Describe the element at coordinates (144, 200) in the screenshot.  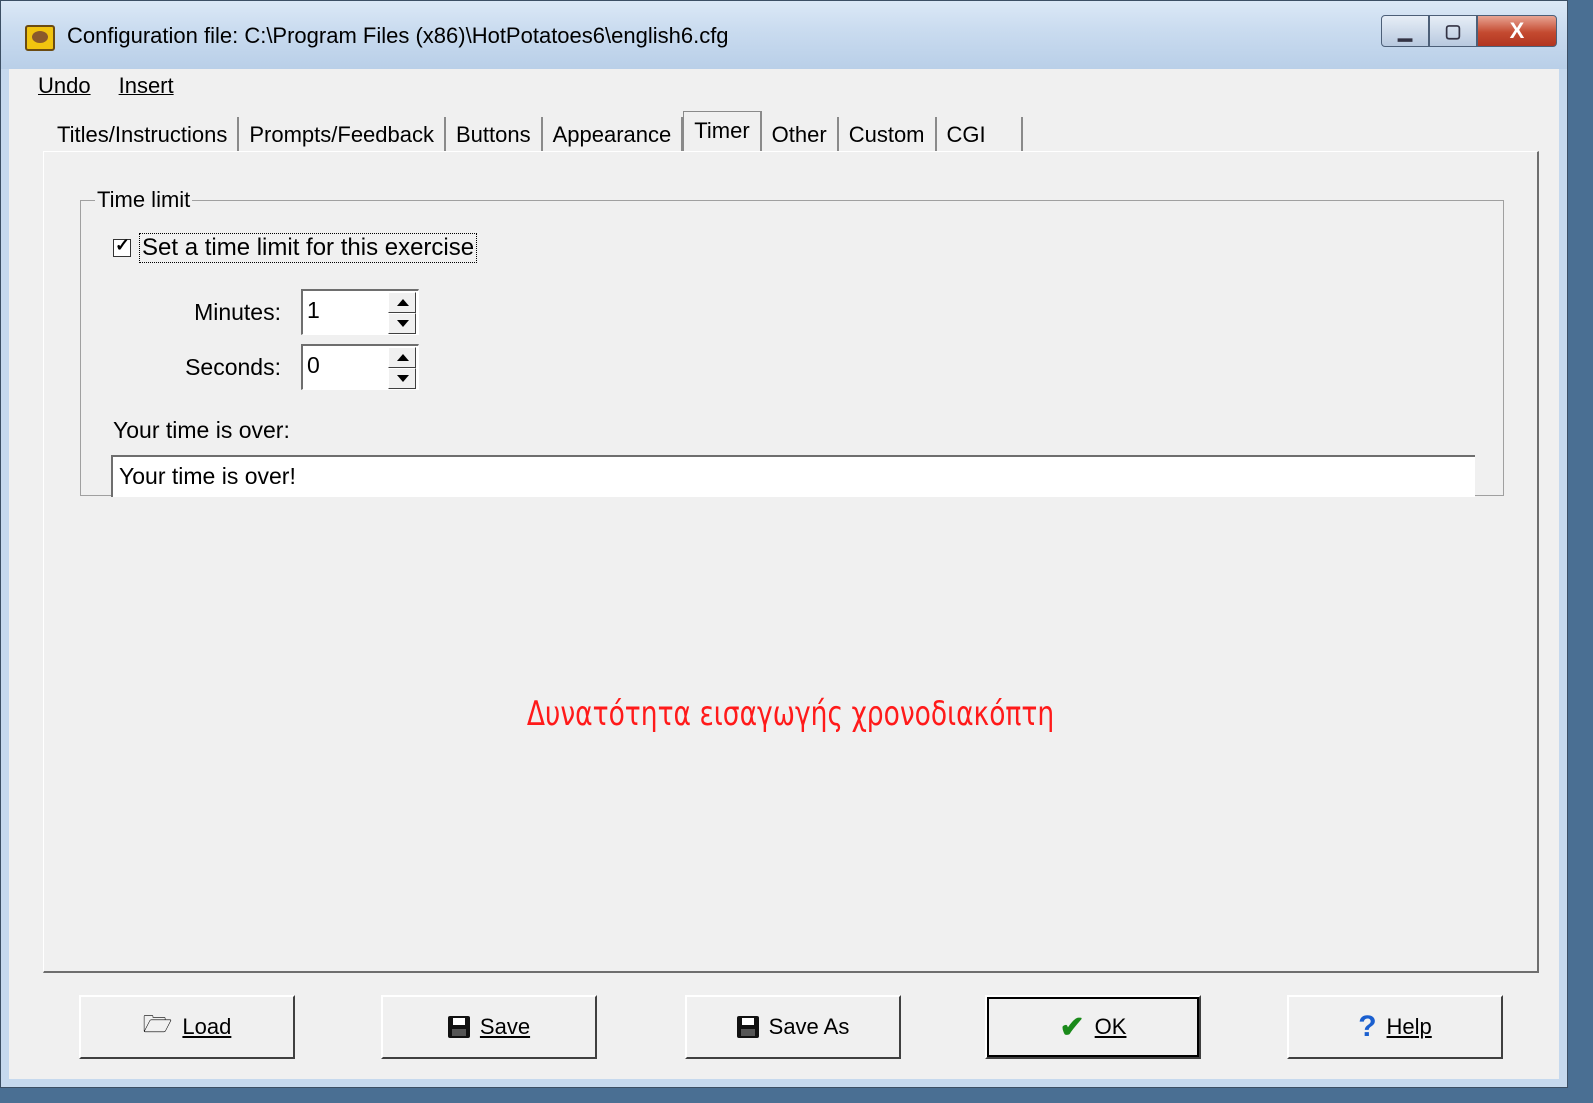
I see `time-limit-group-label: Time limit` at that location.